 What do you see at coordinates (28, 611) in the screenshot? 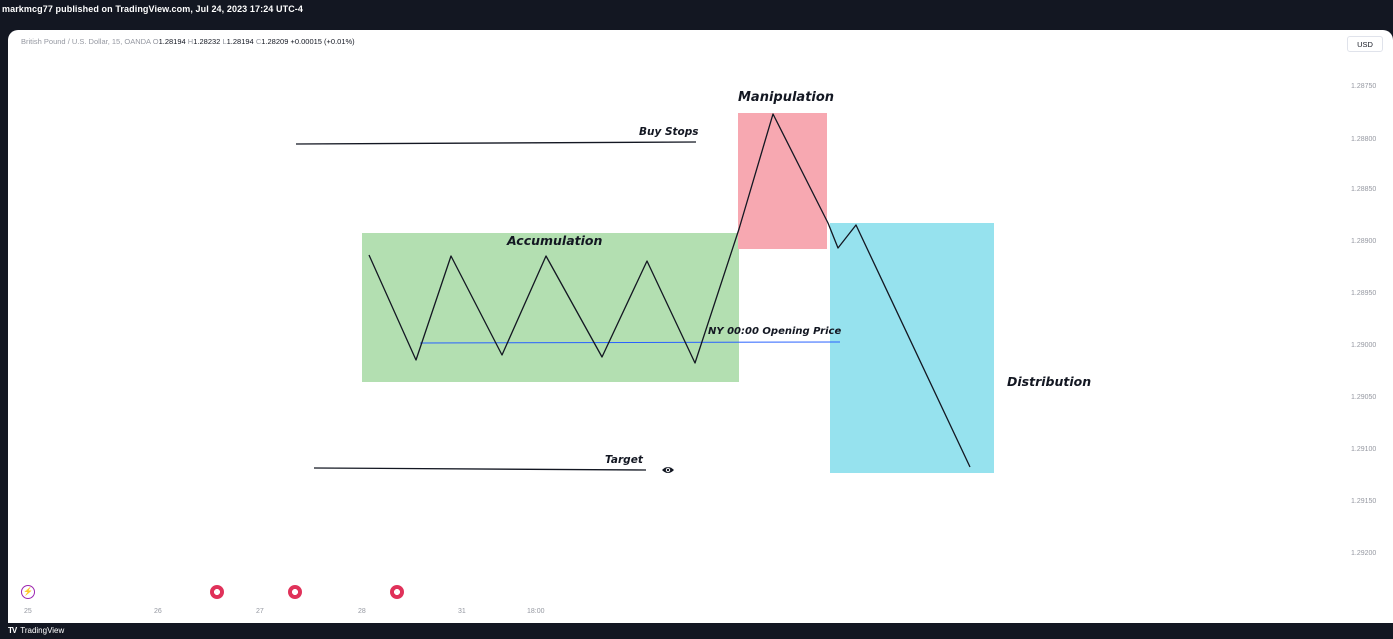
I see `time-tick: 25` at bounding box center [28, 611].